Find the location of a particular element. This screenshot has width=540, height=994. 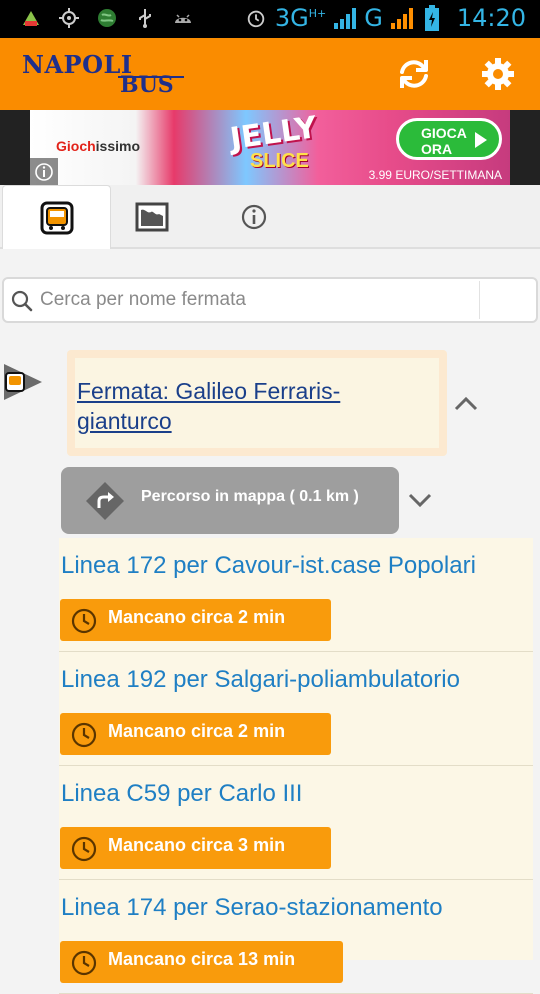

search-divider is located at coordinates (479, 300).